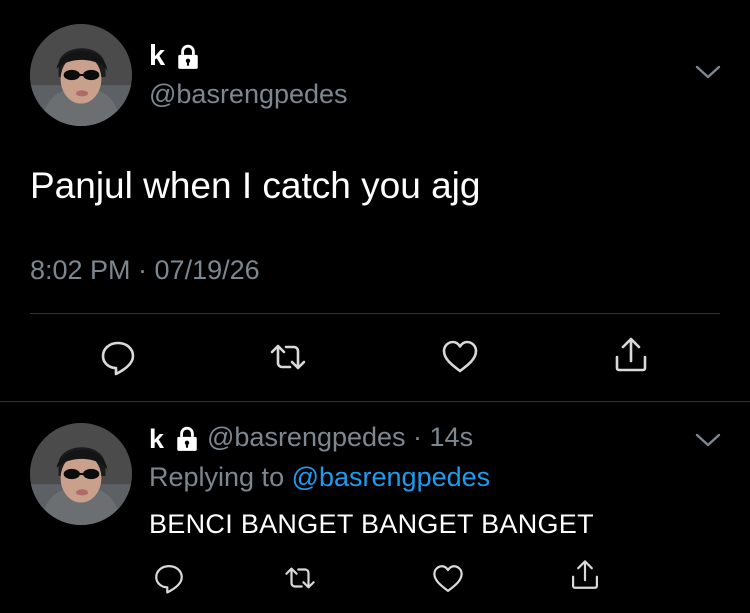 The height and width of the screenshot is (613, 750). Describe the element at coordinates (391, 477) in the screenshot. I see `mention-link: @basrengpedes` at that location.